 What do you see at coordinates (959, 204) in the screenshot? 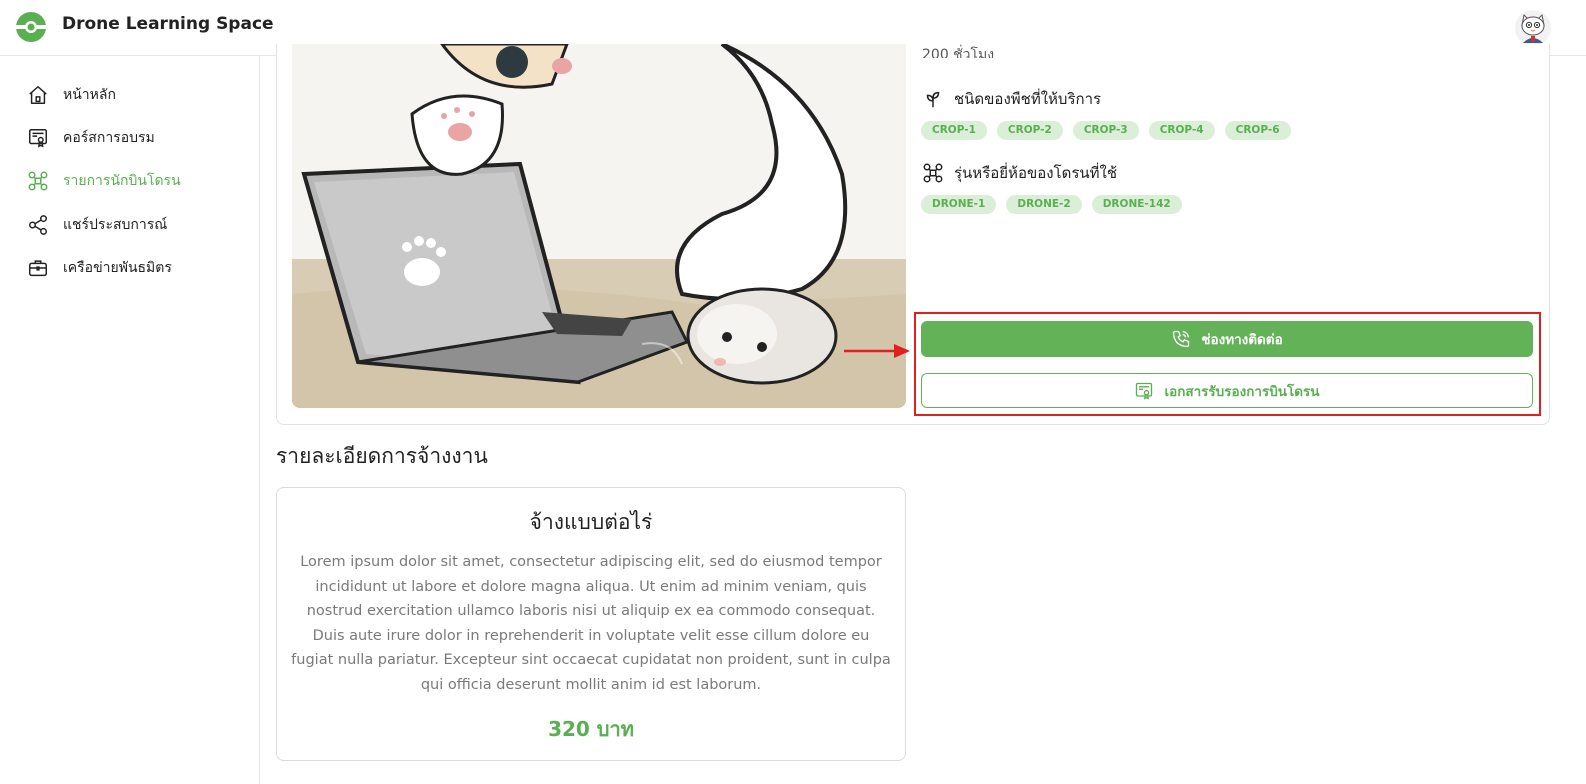
I see `drone-chip: DRONE-1` at bounding box center [959, 204].